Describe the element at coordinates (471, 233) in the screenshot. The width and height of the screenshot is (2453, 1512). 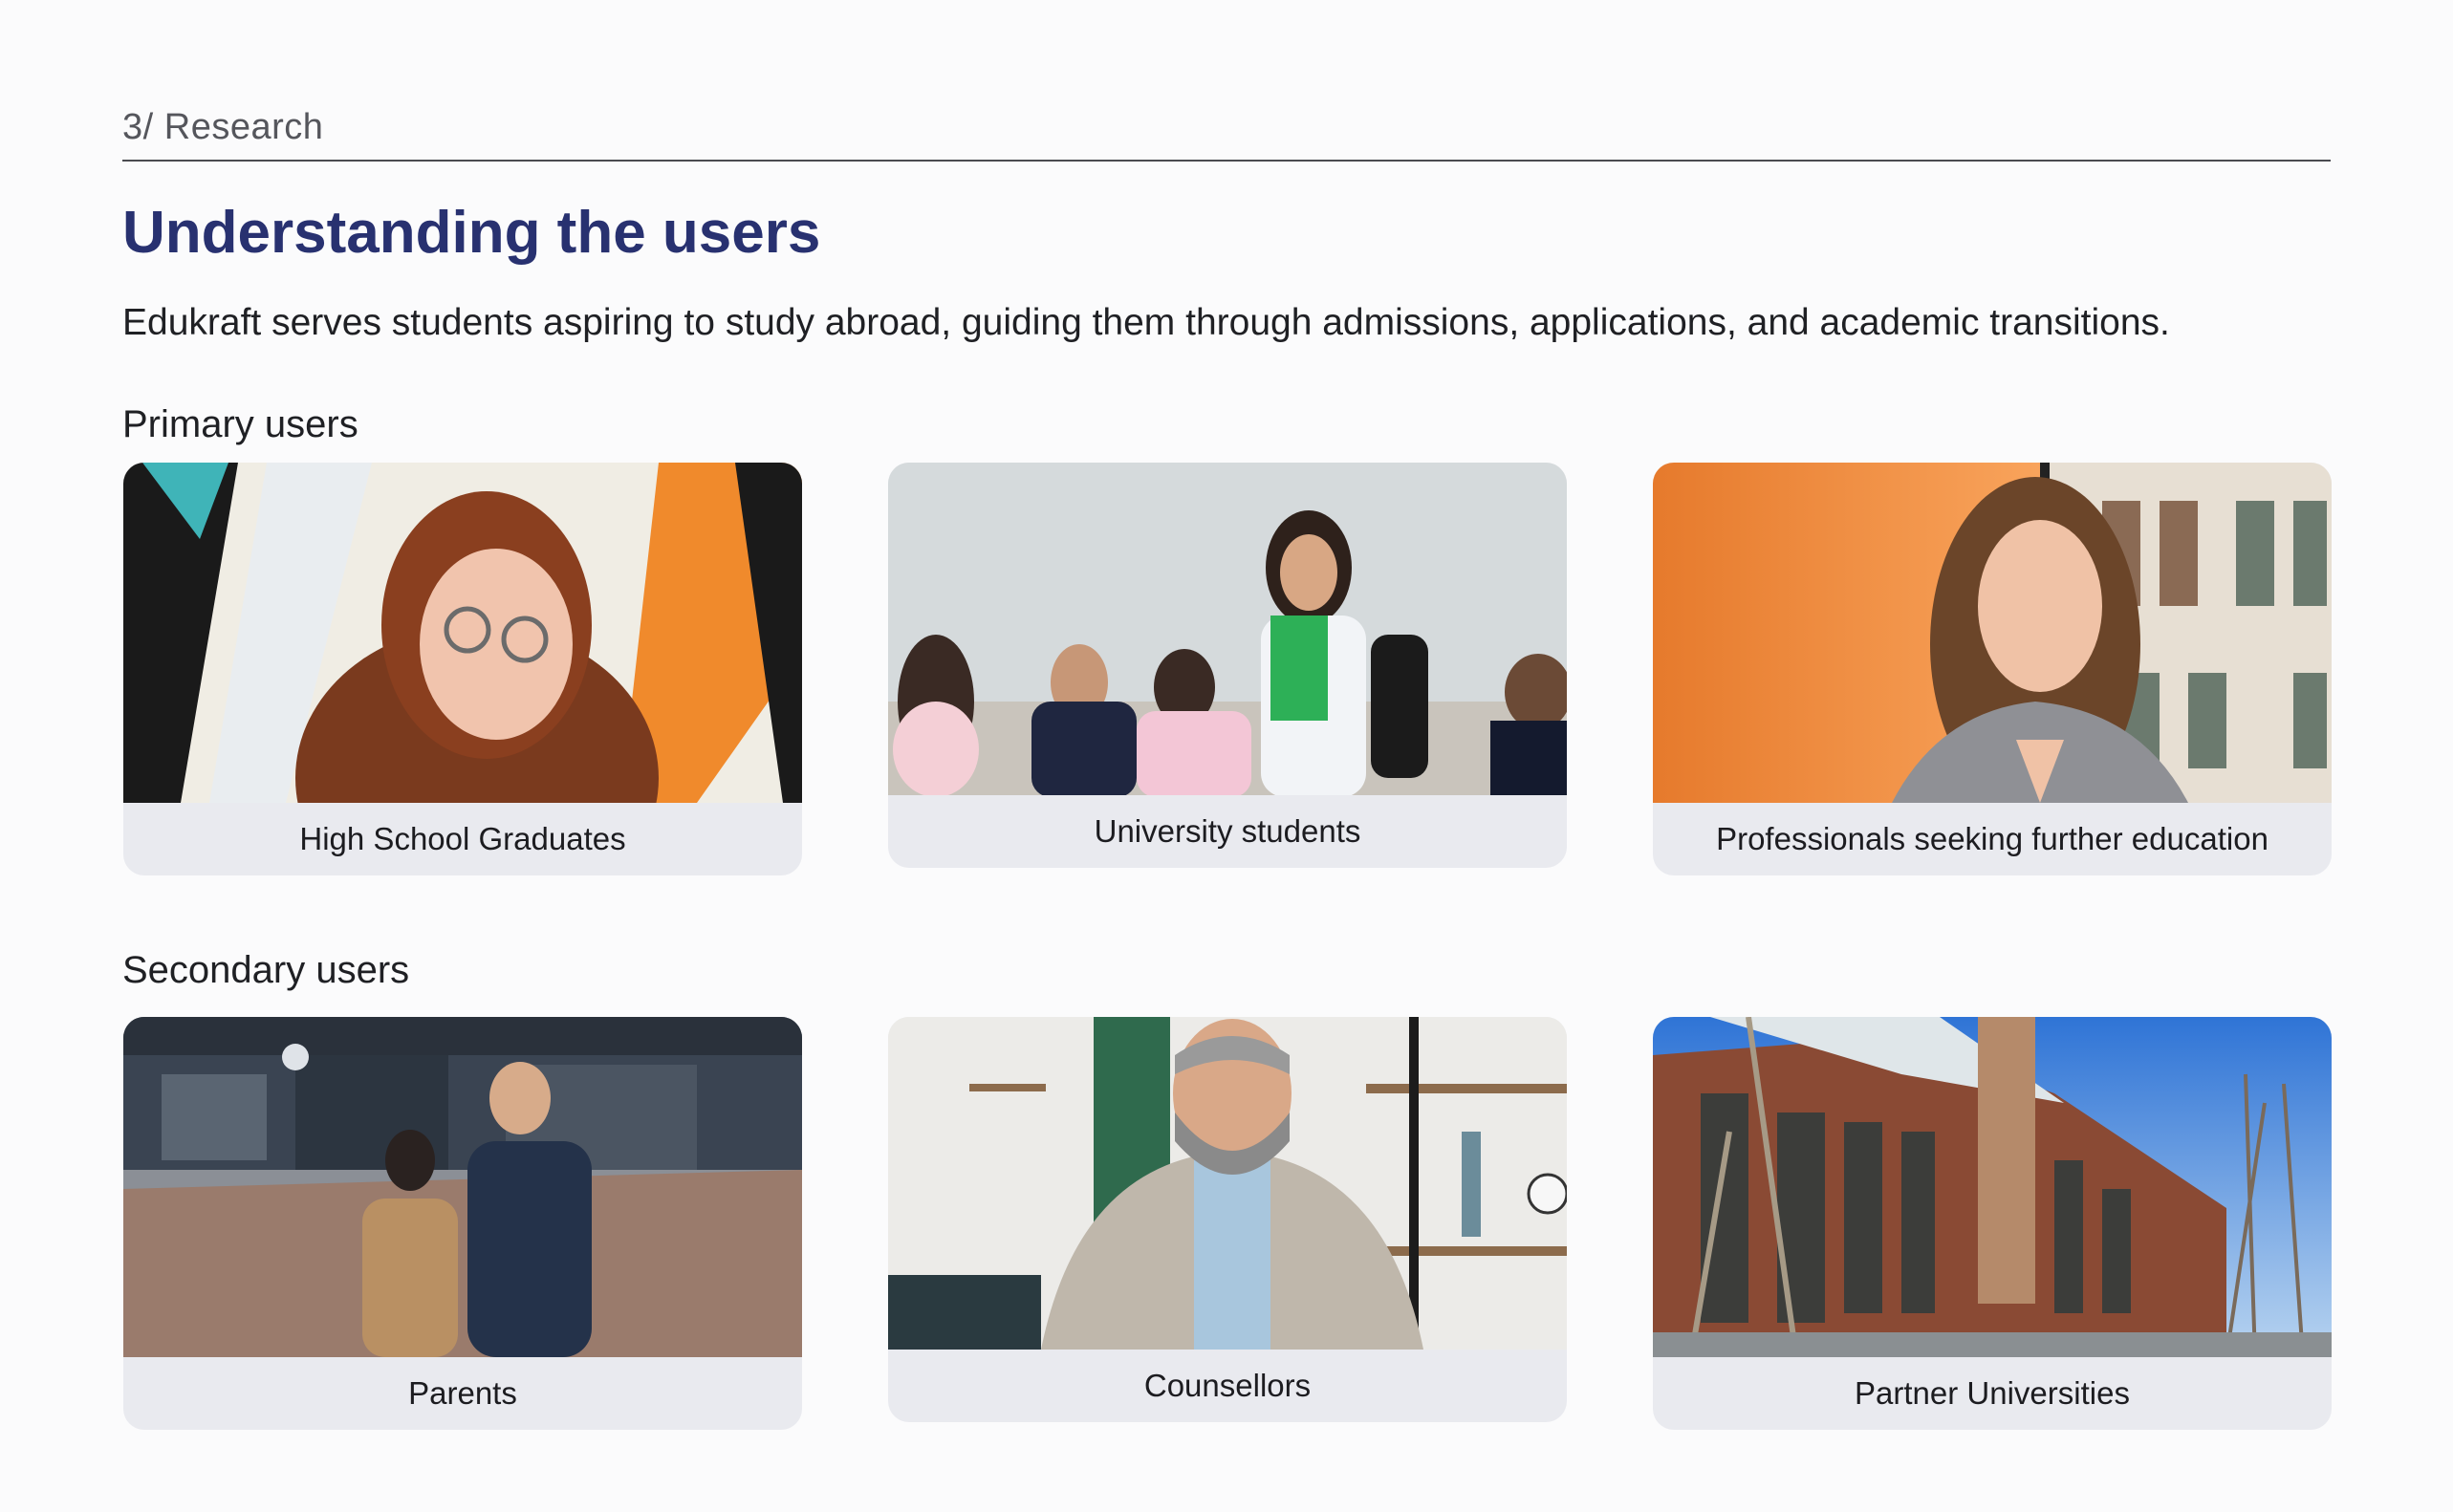
I see `page-title: Understanding the users` at that location.